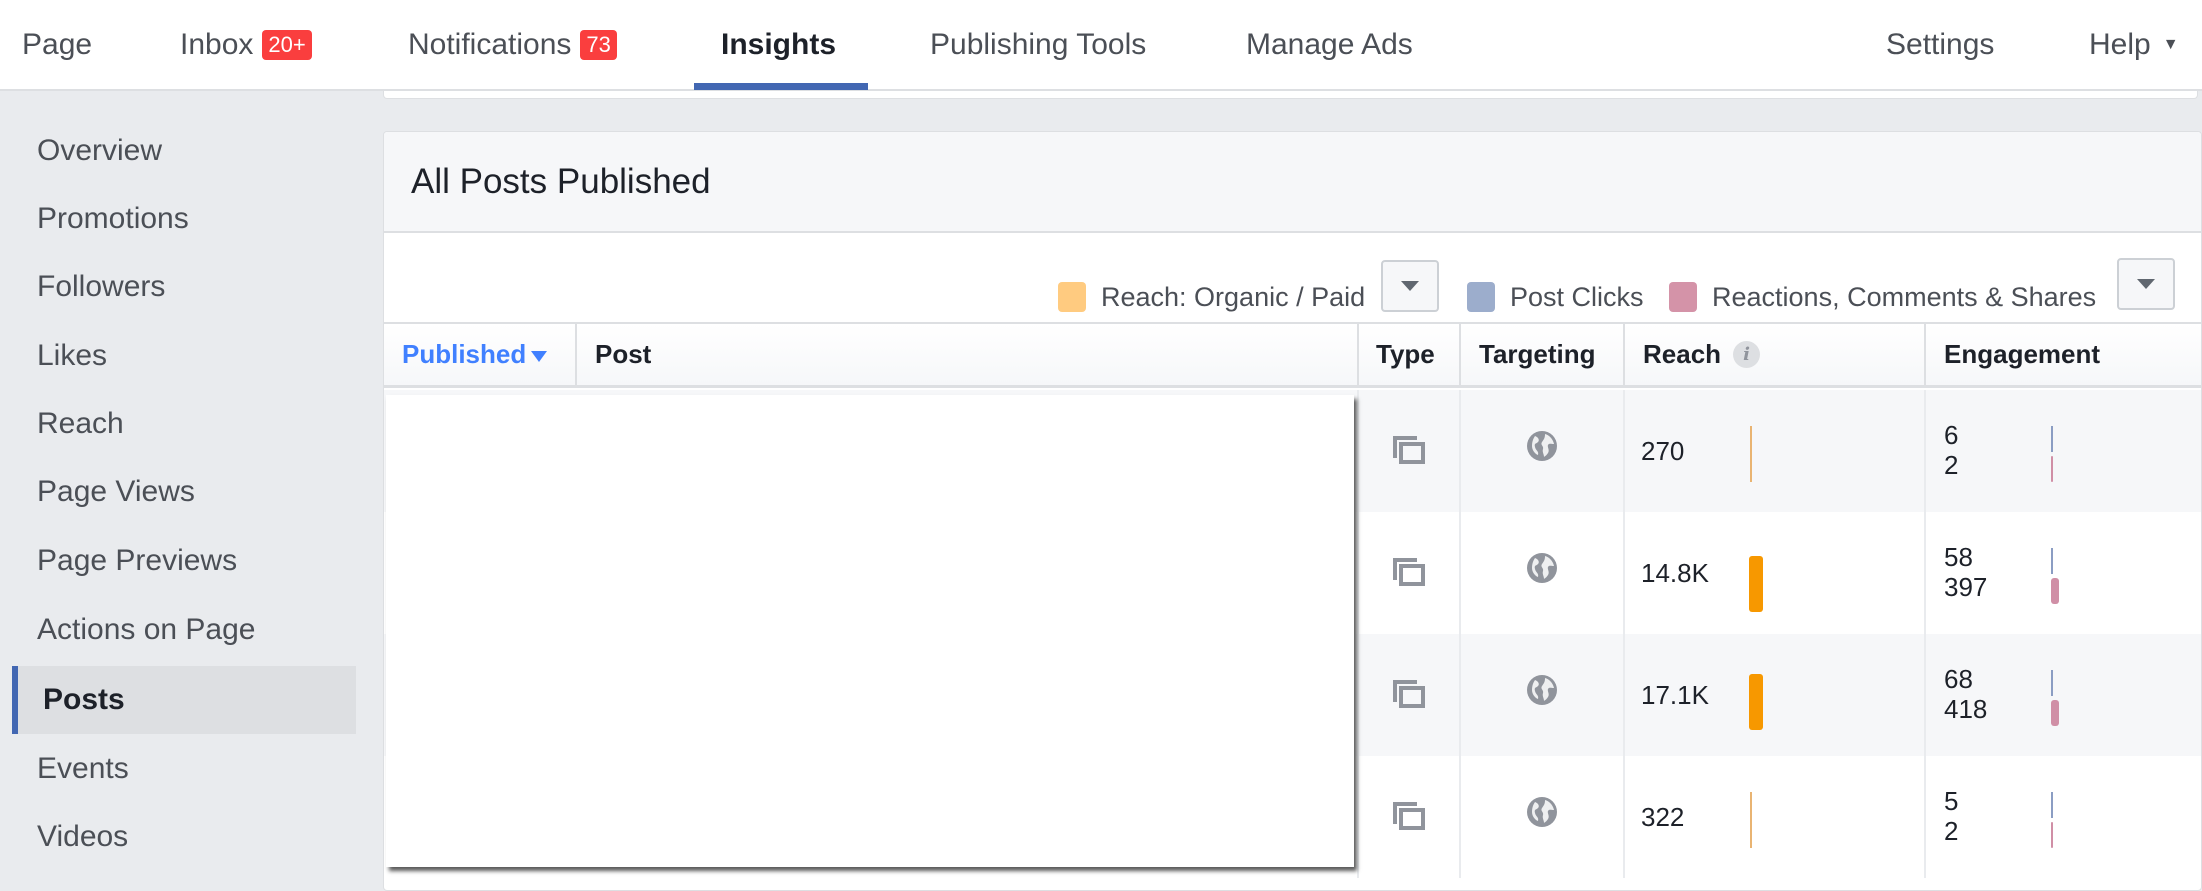  I want to click on sidebar-item-label: Promotions, so click(113, 218).